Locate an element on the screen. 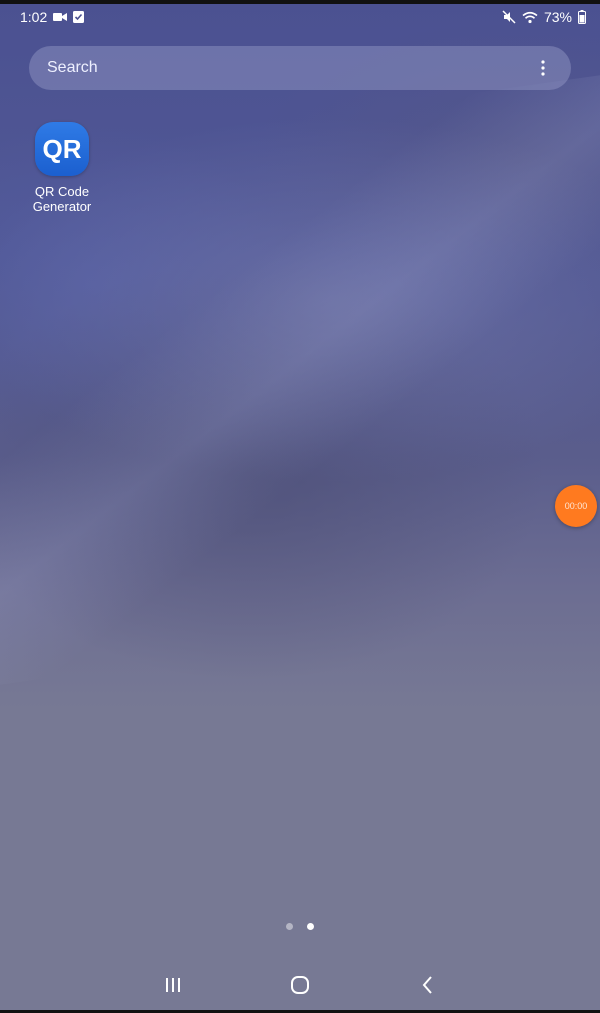  battery-icon is located at coordinates (582, 17).